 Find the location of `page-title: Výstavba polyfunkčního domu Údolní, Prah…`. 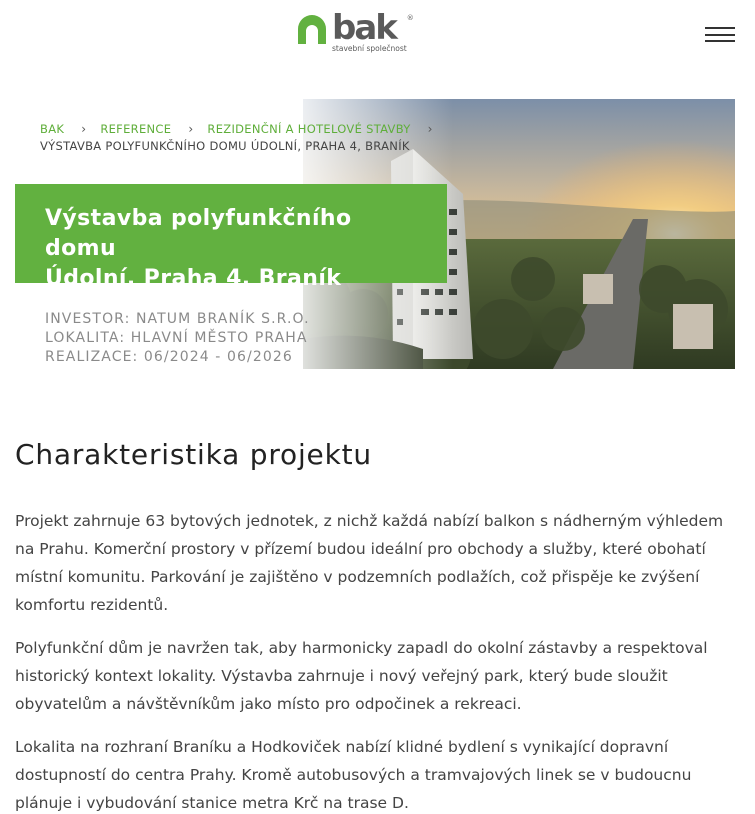

page-title: Výstavba polyfunkčního domu Údolní, Prah… is located at coordinates (198, 248).